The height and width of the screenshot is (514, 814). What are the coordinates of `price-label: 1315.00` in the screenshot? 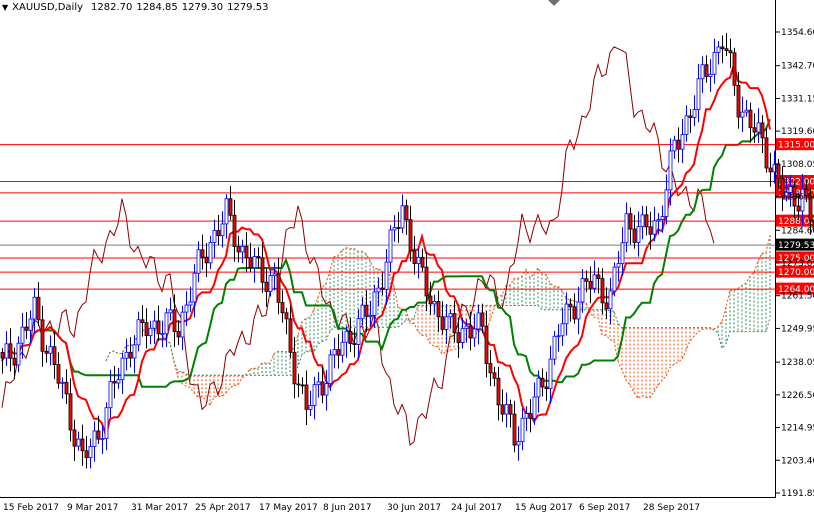 It's located at (796, 146).